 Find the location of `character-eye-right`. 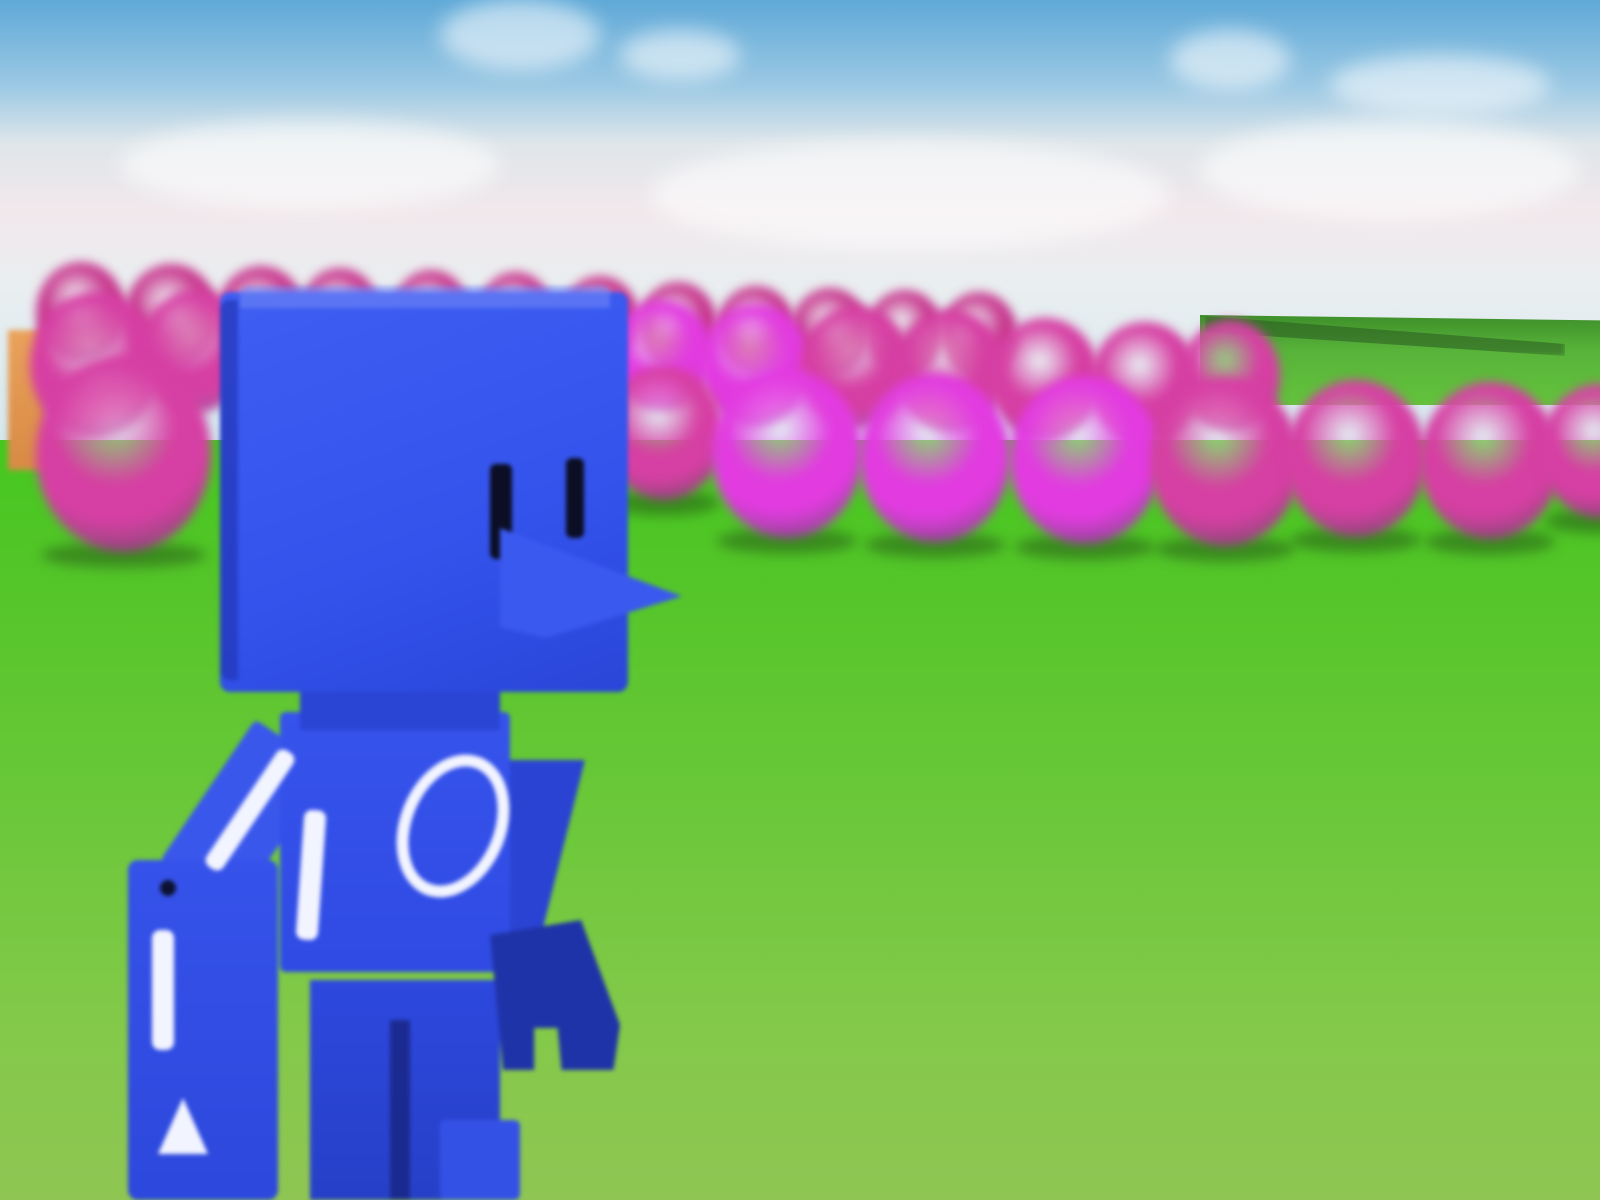

character-eye-right is located at coordinates (575, 498).